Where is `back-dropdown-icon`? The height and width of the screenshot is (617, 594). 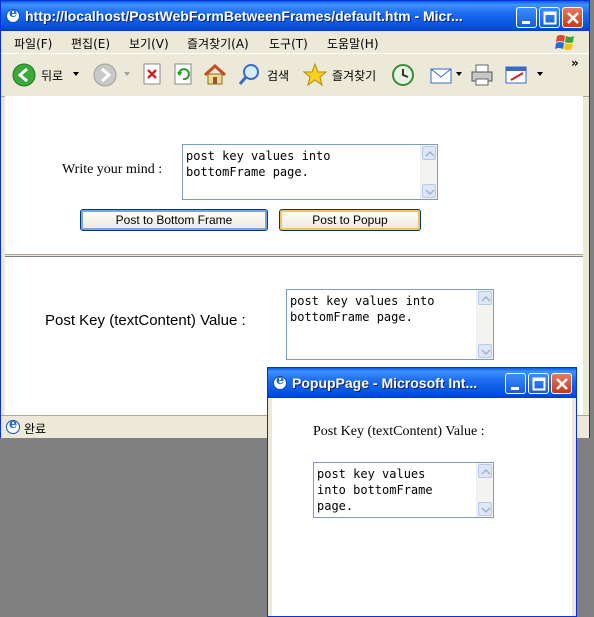 back-dropdown-icon is located at coordinates (77, 75).